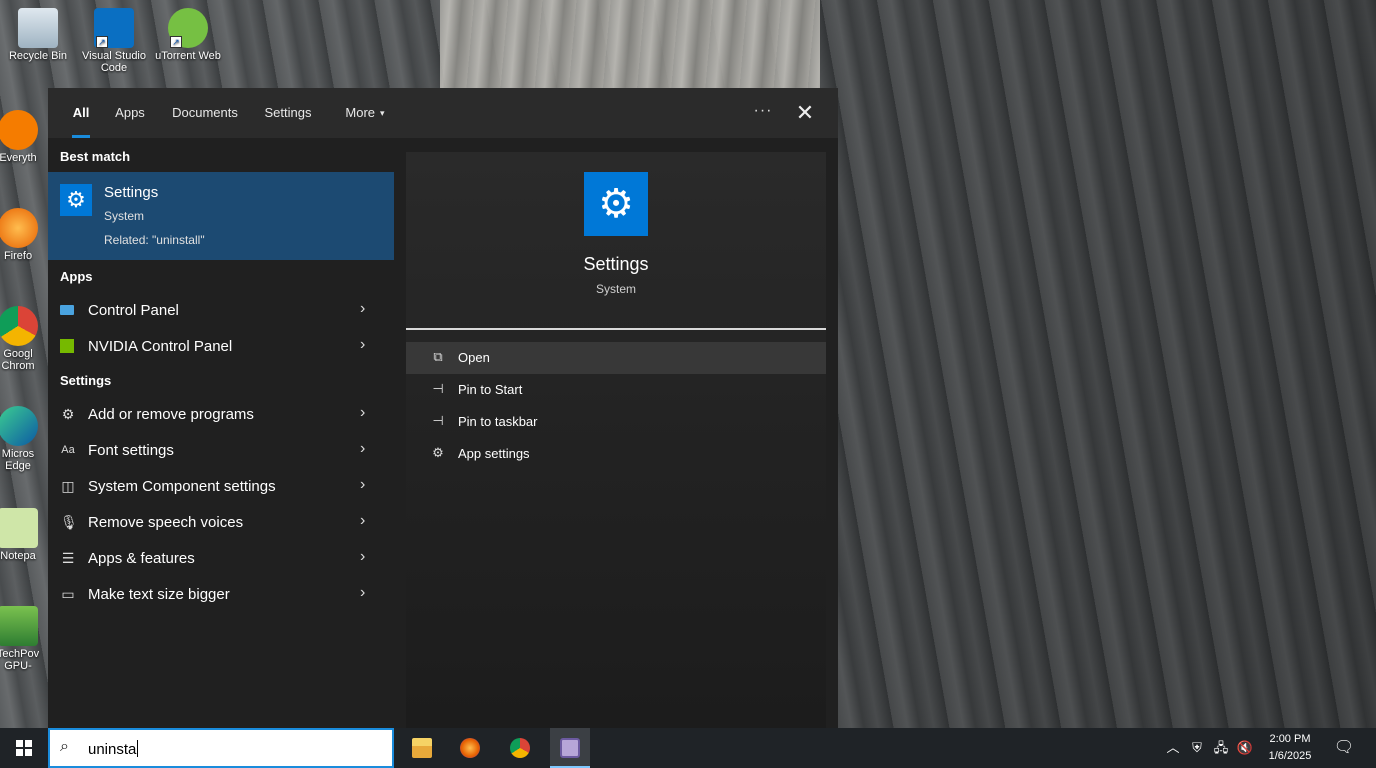 This screenshot has height=768, width=1376. What do you see at coordinates (1290, 748) in the screenshot?
I see `system-clock: 2:00 PM 1/6/2025` at bounding box center [1290, 748].